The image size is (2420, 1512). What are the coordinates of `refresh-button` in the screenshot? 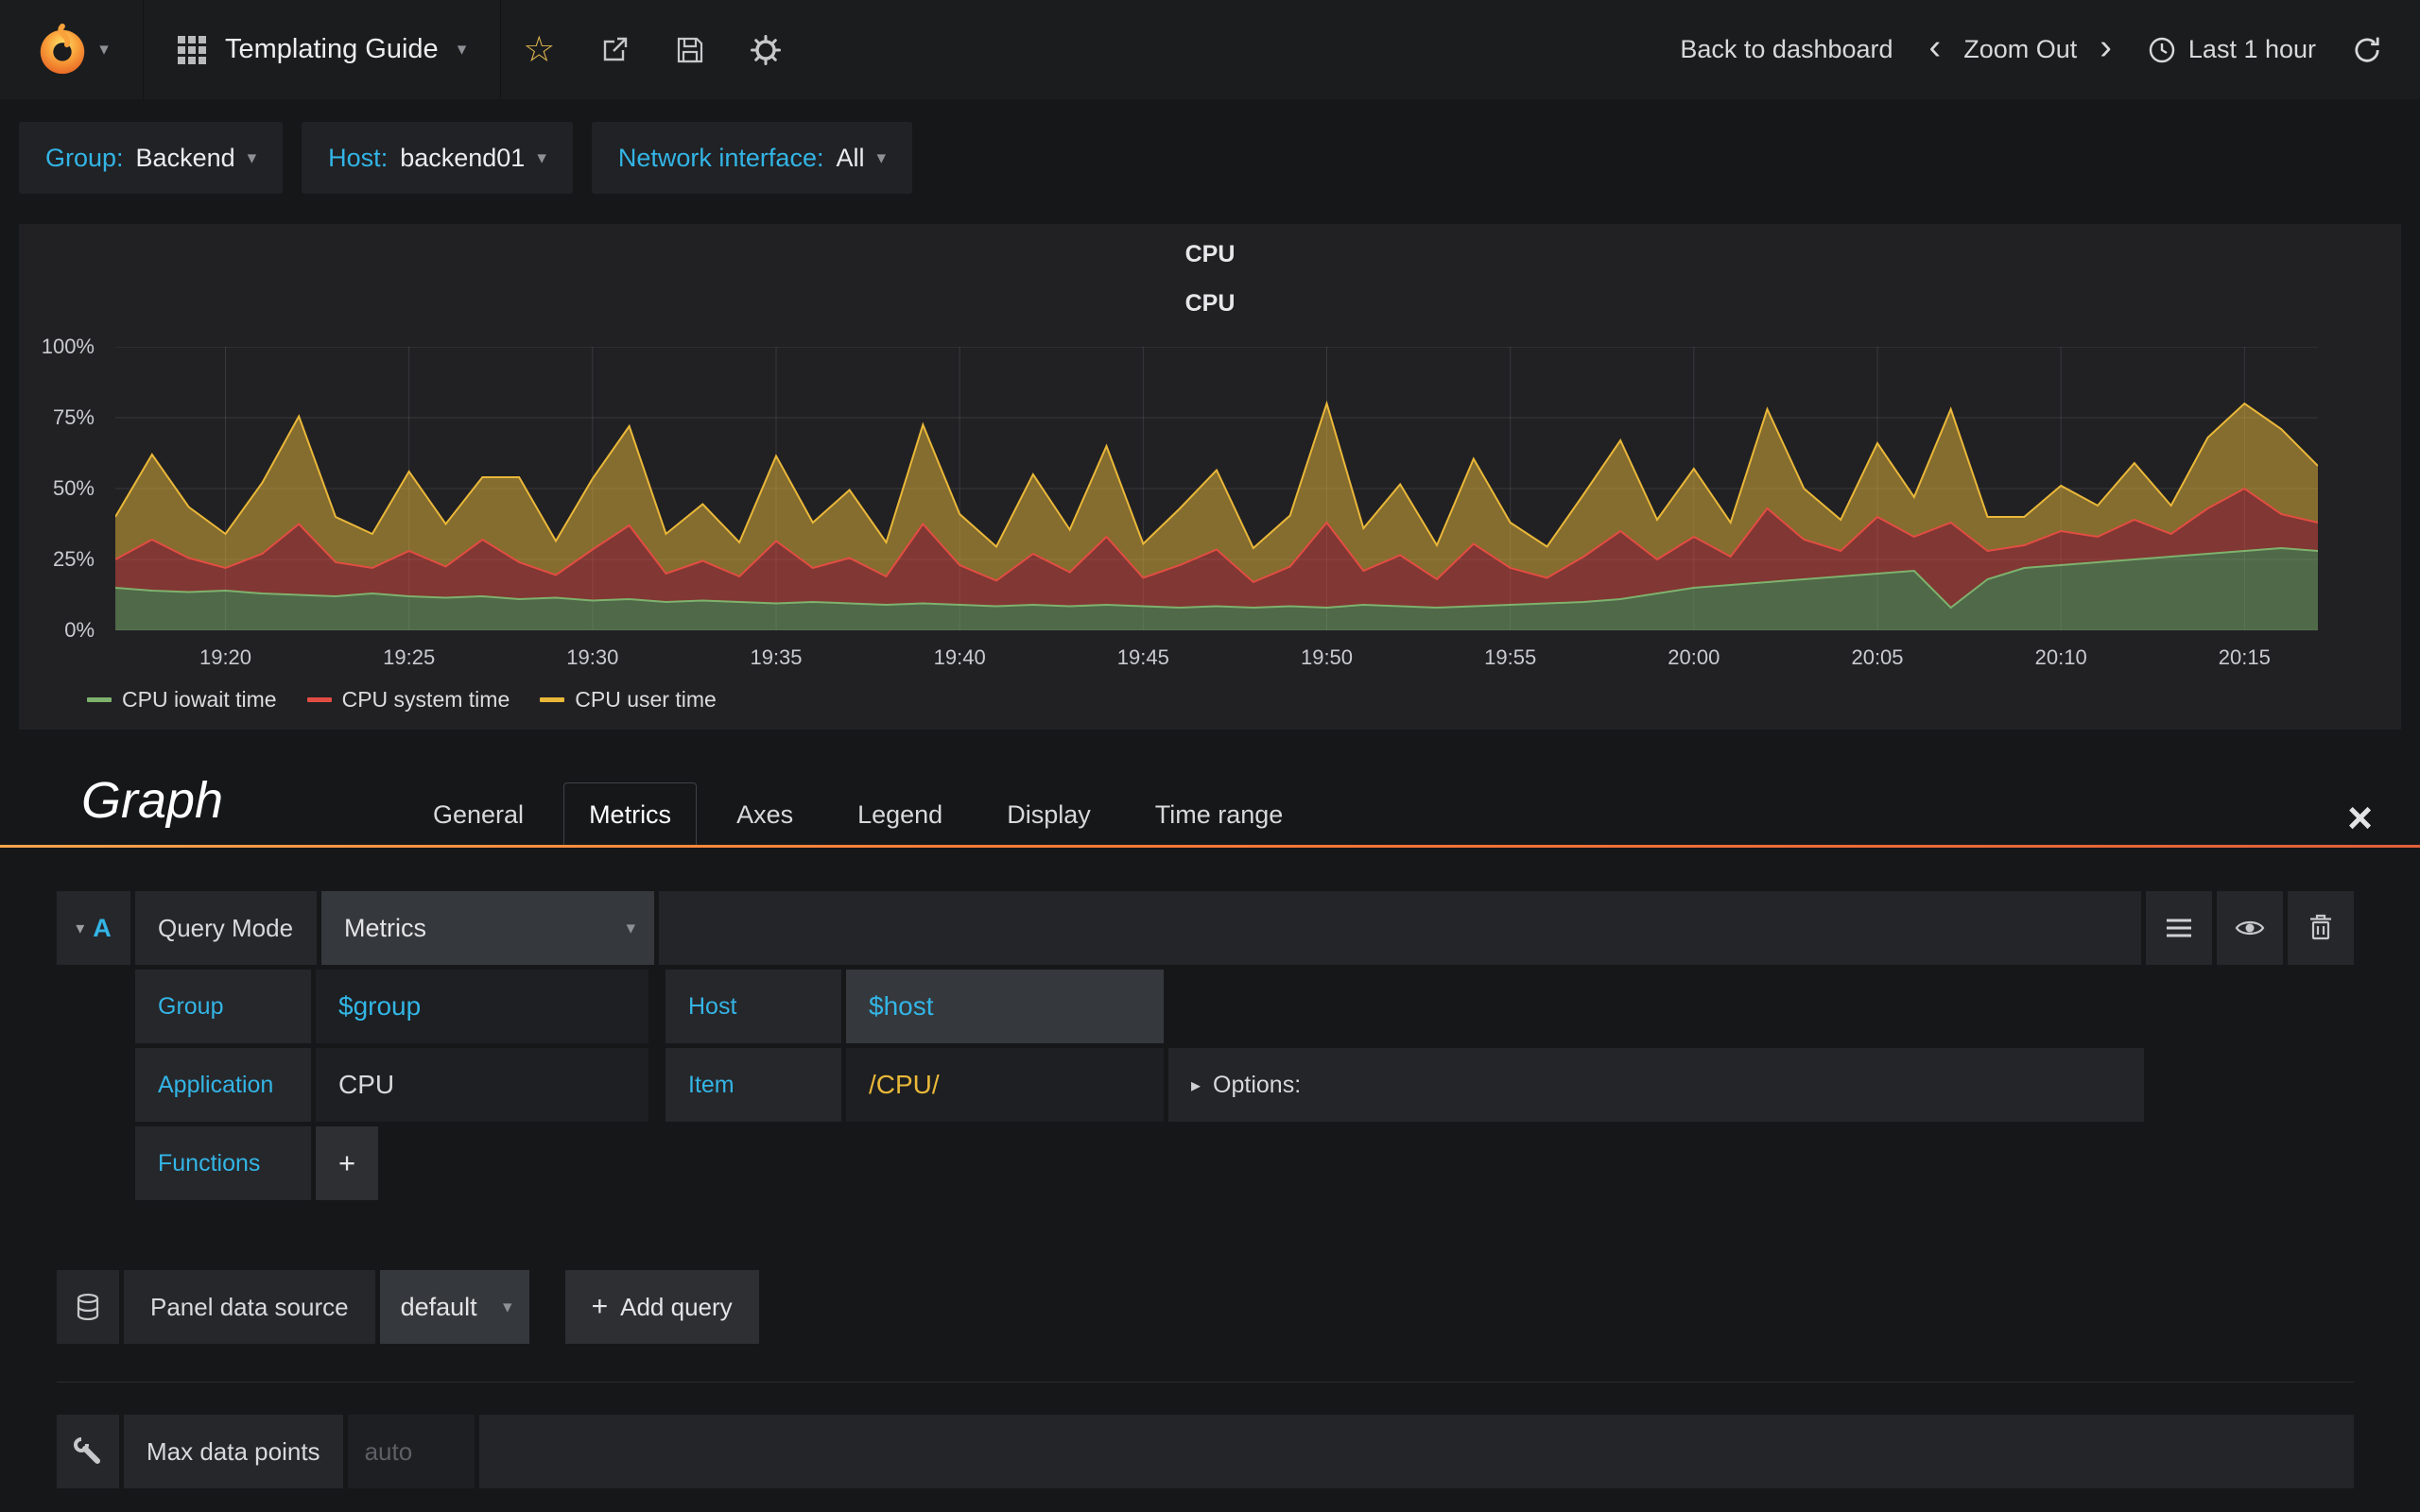 It's located at (2367, 50).